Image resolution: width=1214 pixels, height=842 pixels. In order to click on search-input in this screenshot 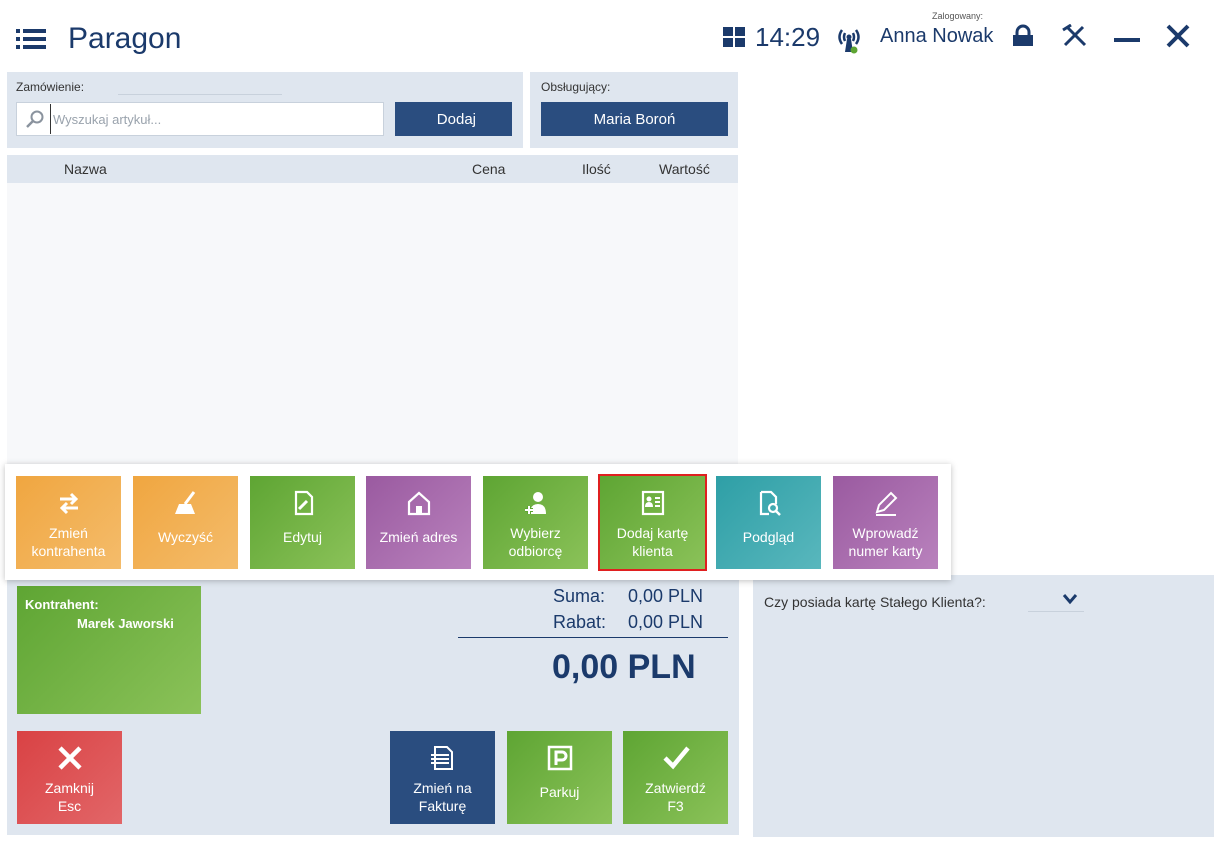, I will do `click(213, 119)`.